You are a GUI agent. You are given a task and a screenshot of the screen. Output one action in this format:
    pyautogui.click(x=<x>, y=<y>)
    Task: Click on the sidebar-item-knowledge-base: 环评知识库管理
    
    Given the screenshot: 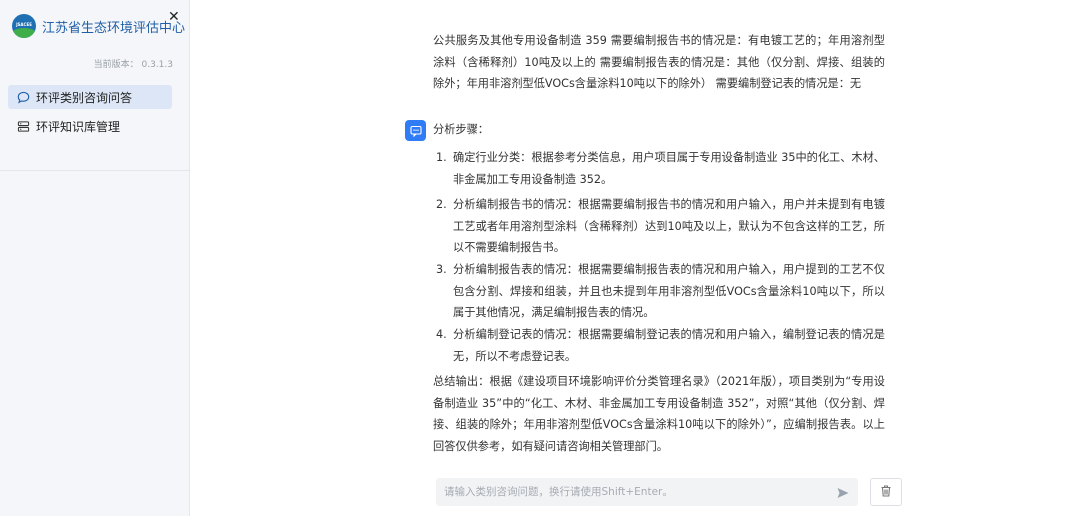 What is the action you would take?
    pyautogui.click(x=90, y=126)
    